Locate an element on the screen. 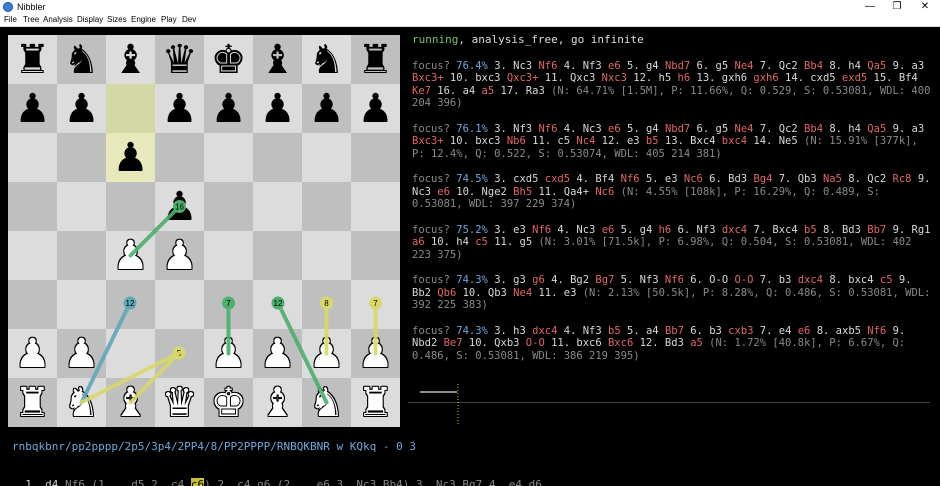 This screenshot has width=940, height=486. move-variation: (1... d5 2. c4 is located at coordinates (138, 482).